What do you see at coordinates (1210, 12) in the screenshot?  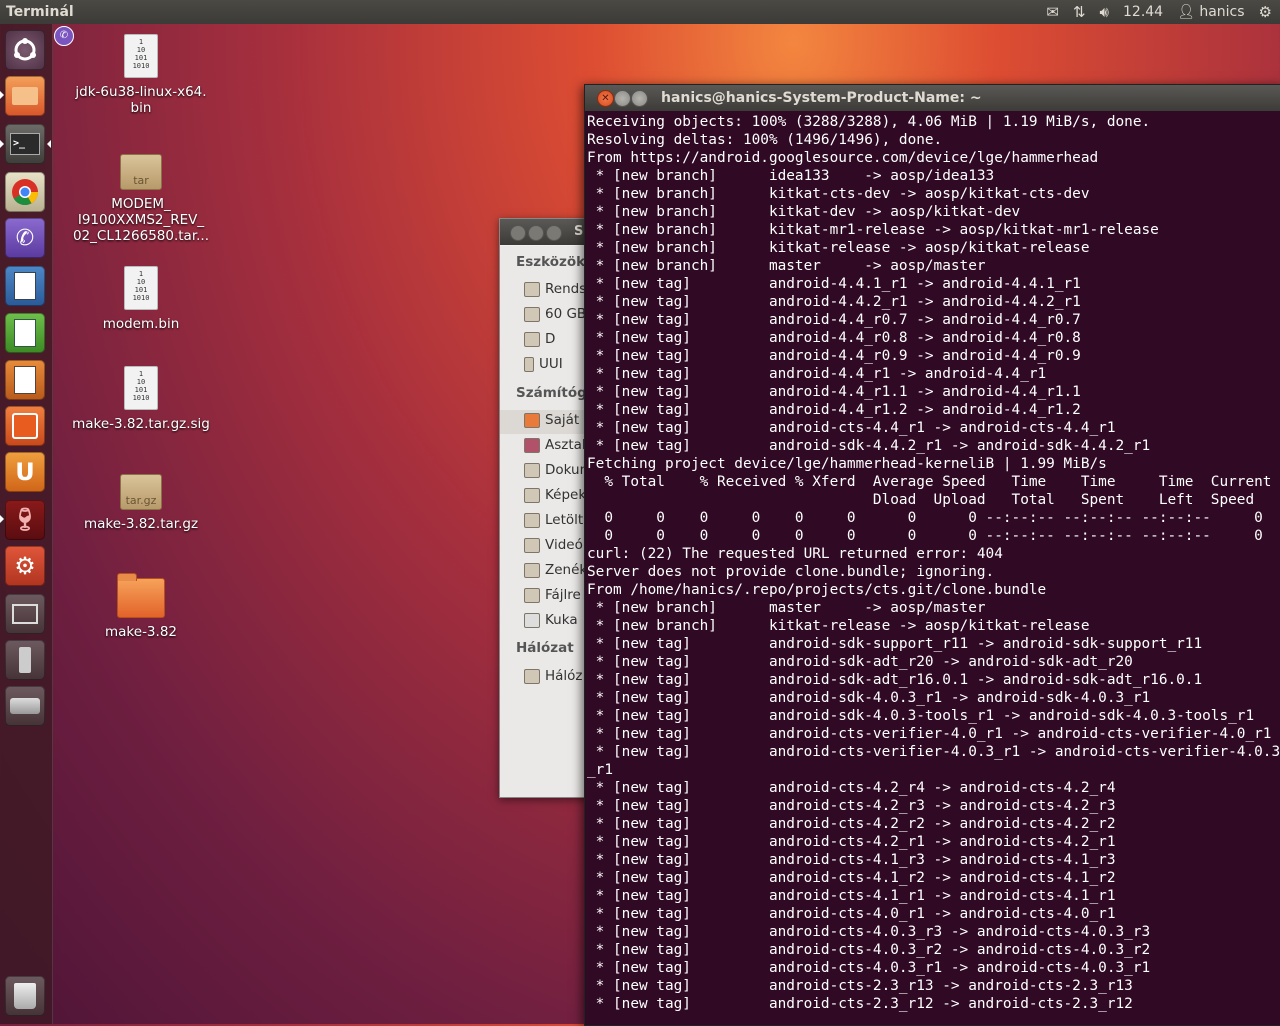 I see `user-menu: 👤︎ hanics` at bounding box center [1210, 12].